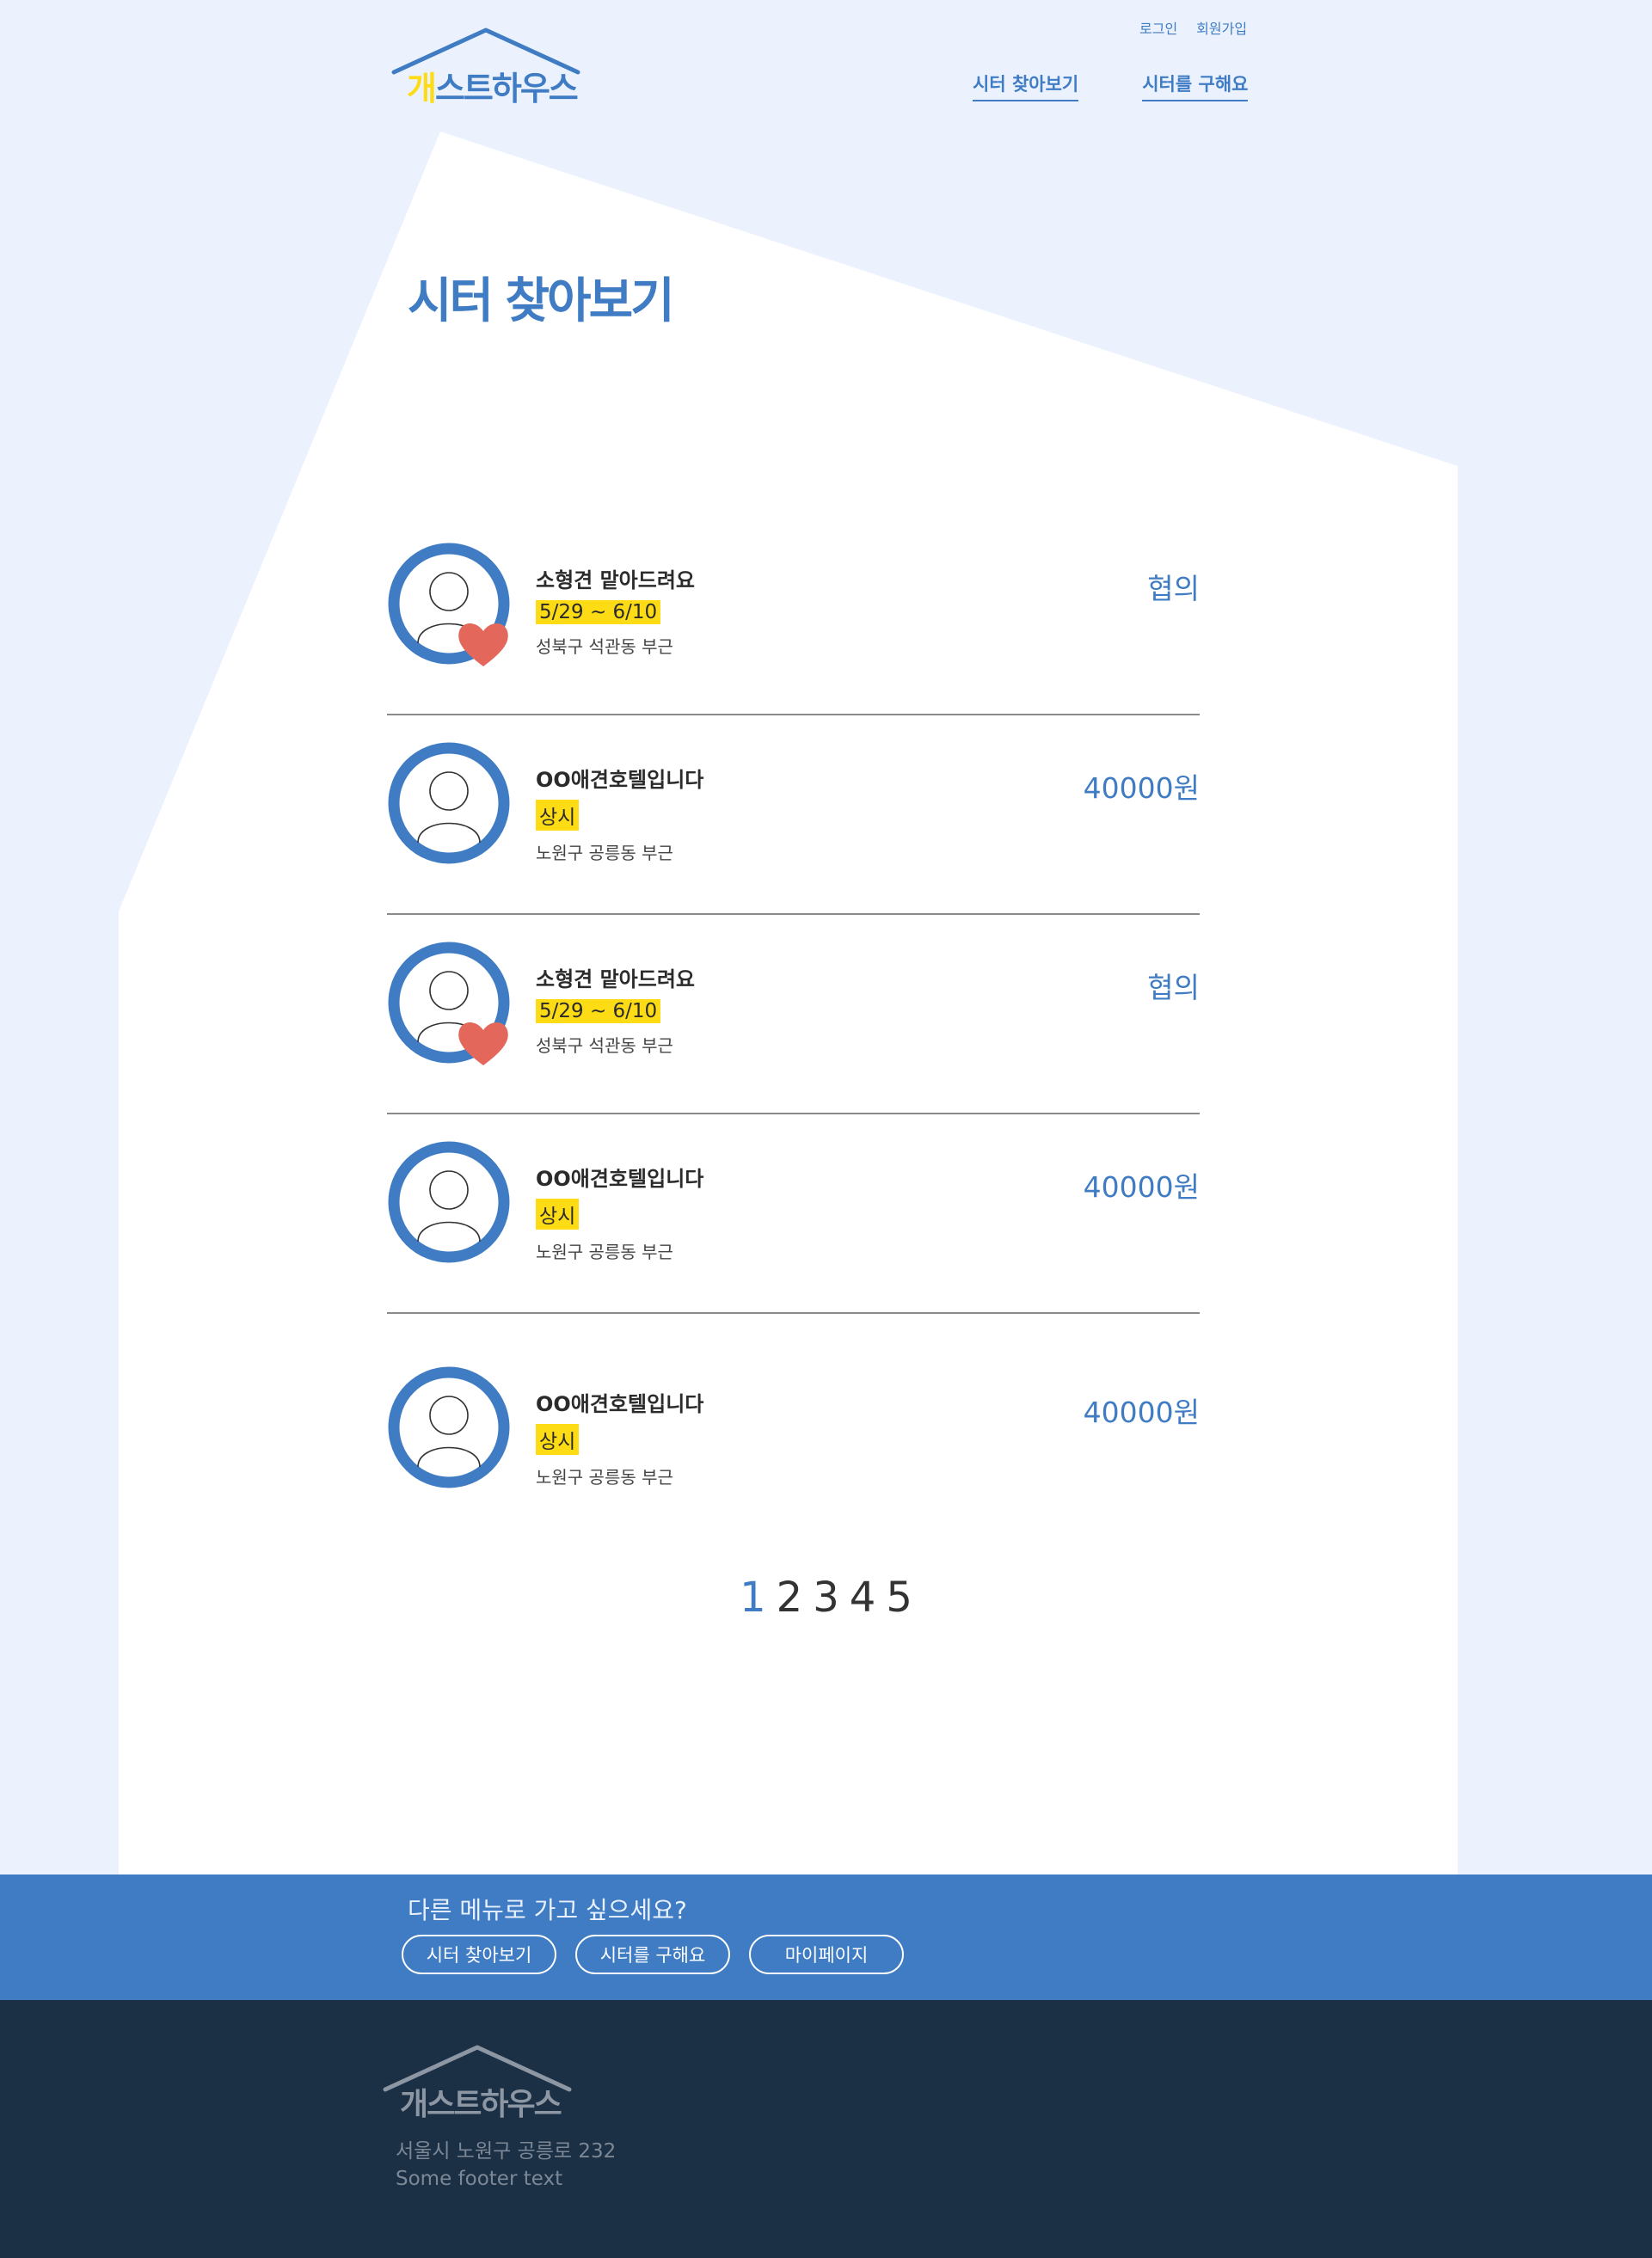 Image resolution: width=1652 pixels, height=2258 pixels. Describe the element at coordinates (480, 2179) in the screenshot. I see `footer-text: Some footer text` at that location.